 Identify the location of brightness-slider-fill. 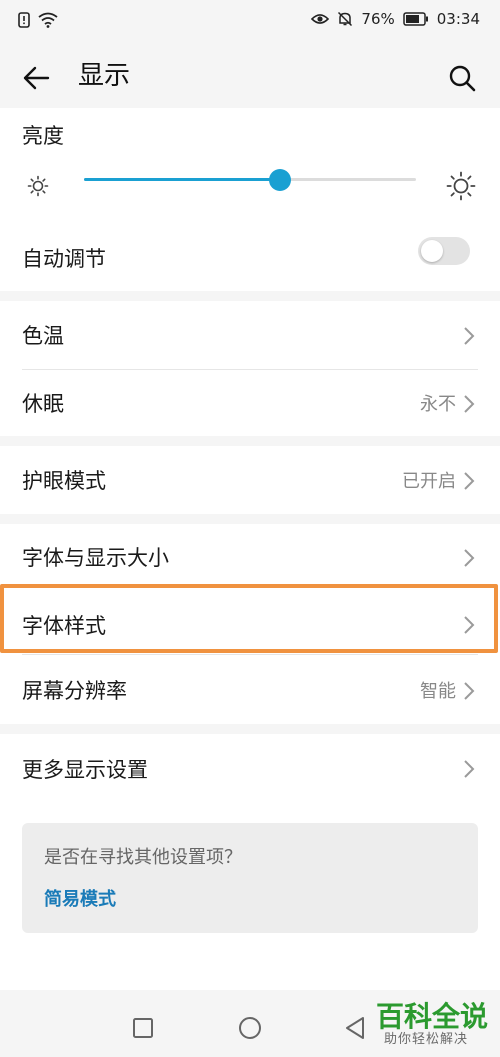
(182, 179).